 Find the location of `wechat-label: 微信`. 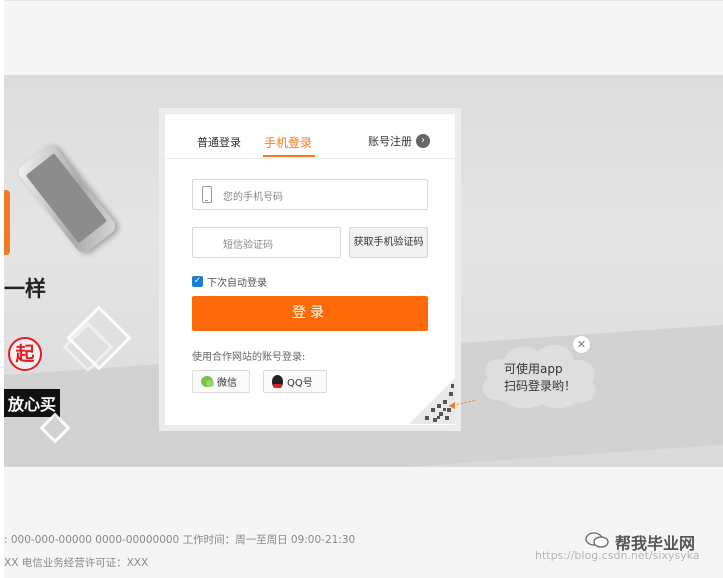

wechat-label: 微信 is located at coordinates (227, 383).